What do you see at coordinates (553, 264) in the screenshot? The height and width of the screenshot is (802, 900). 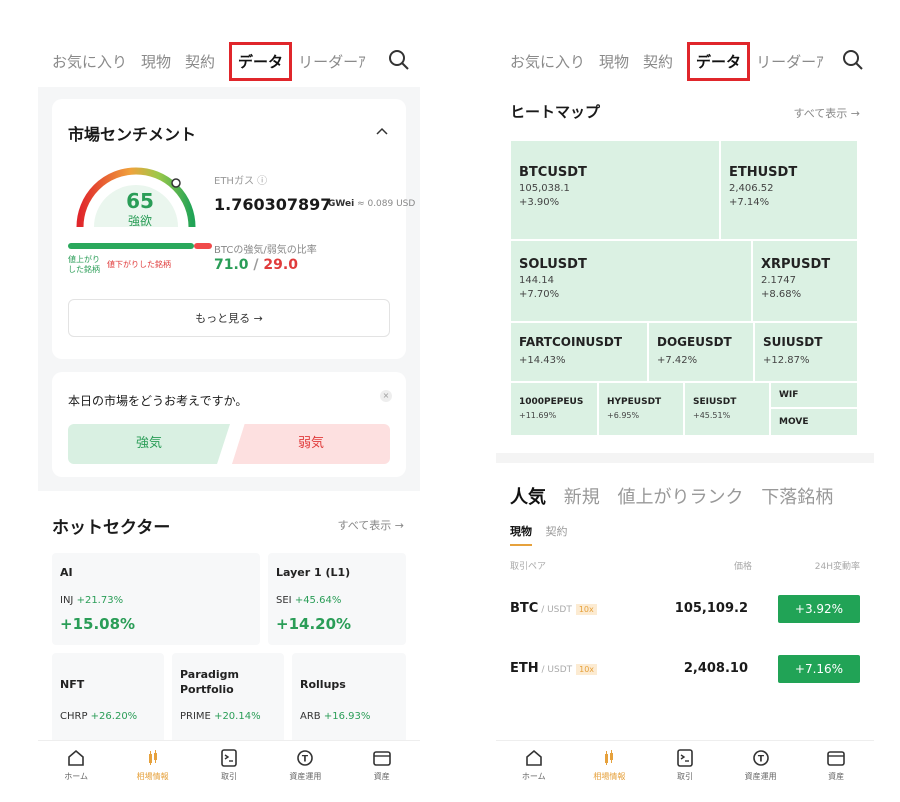 I see `tile-symbol: SOLUSDT` at bounding box center [553, 264].